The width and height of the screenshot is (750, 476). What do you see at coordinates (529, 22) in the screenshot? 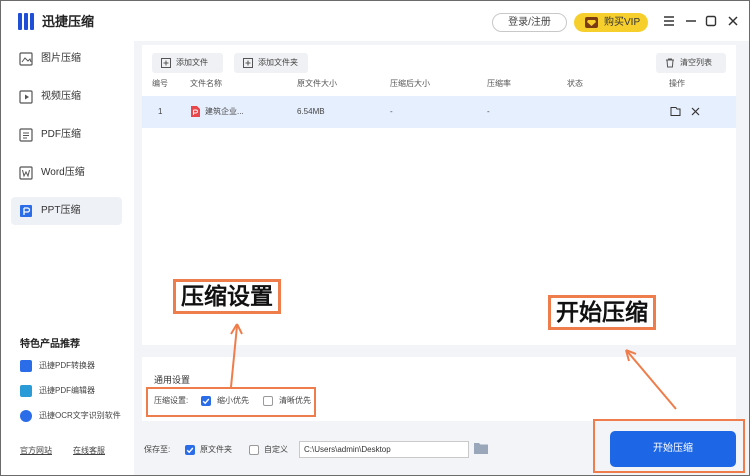
I see `login-button: 登录/注册` at bounding box center [529, 22].